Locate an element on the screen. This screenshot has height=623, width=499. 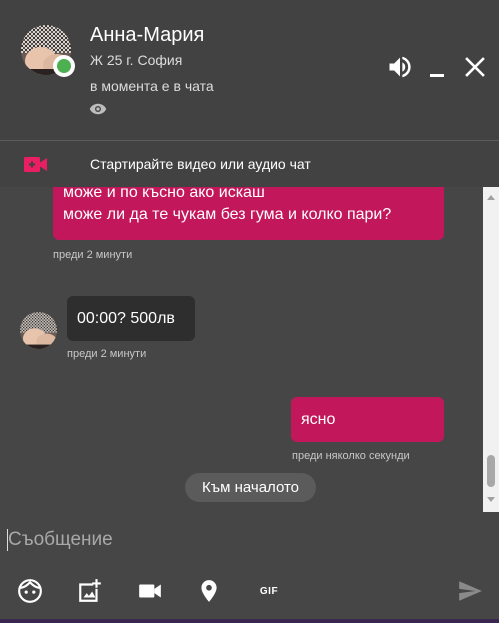
location-pin-icon is located at coordinates (209, 591).